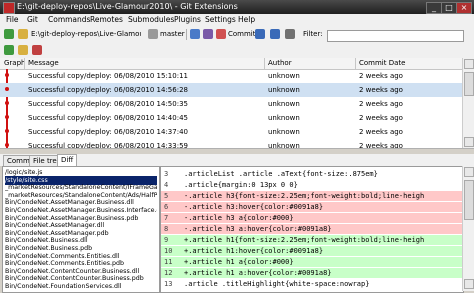  What do you see at coordinates (168, 262) in the screenshot?
I see `line-number: 11` at bounding box center [168, 262].